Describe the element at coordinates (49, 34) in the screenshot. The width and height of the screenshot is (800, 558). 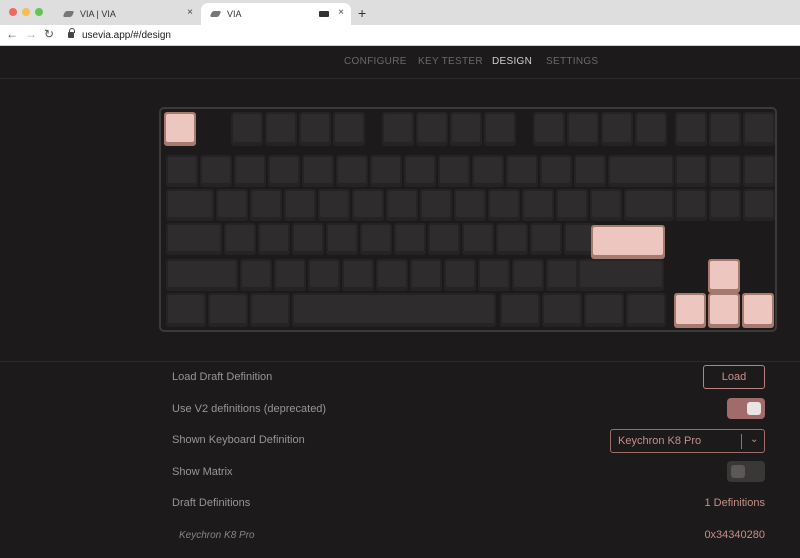
I see `reload-button: ↻` at that location.